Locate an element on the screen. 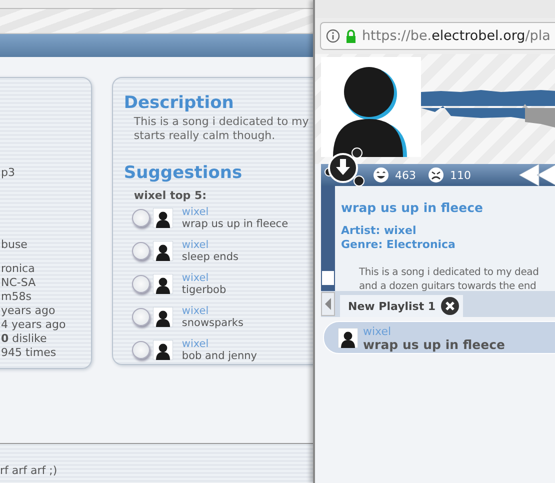 The width and height of the screenshot is (555, 483). smile-icon is located at coordinates (381, 175).